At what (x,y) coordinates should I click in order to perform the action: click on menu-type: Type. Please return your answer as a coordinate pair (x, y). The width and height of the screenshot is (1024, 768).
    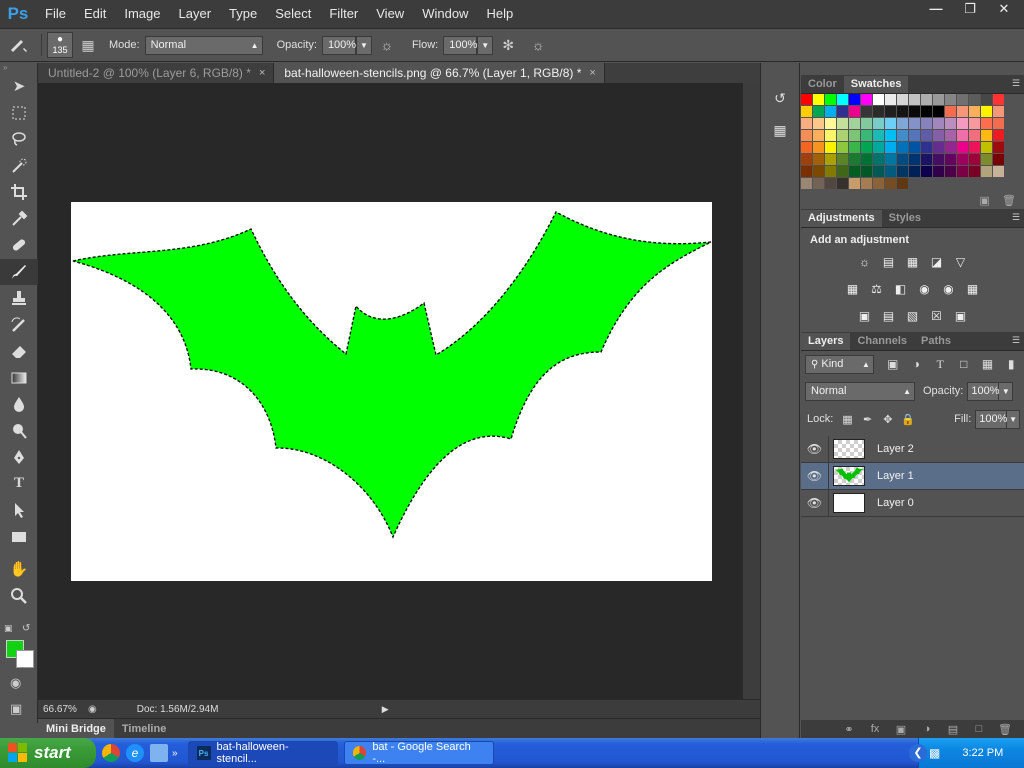
    Looking at the image, I should click on (243, 14).